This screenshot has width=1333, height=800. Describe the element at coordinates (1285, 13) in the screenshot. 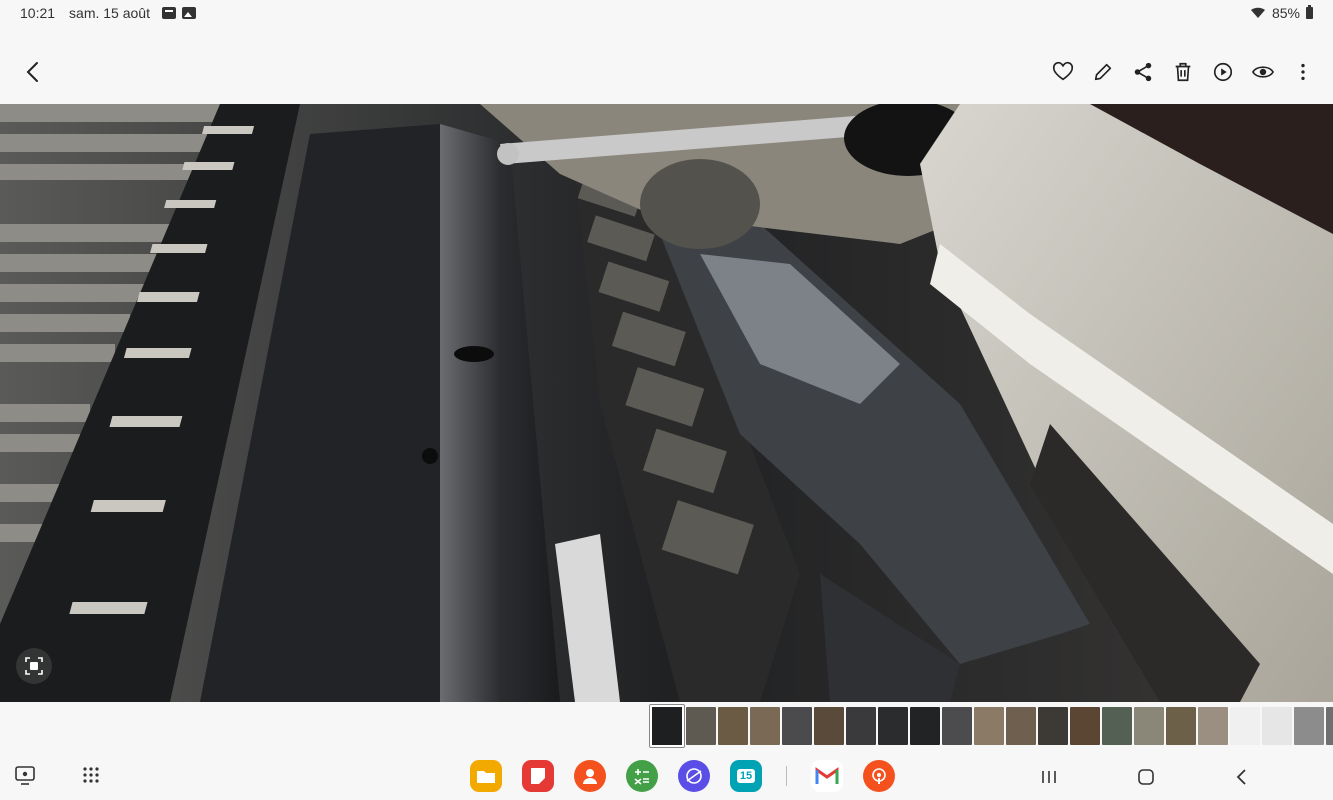

I see `battery-percent: 85%` at that location.